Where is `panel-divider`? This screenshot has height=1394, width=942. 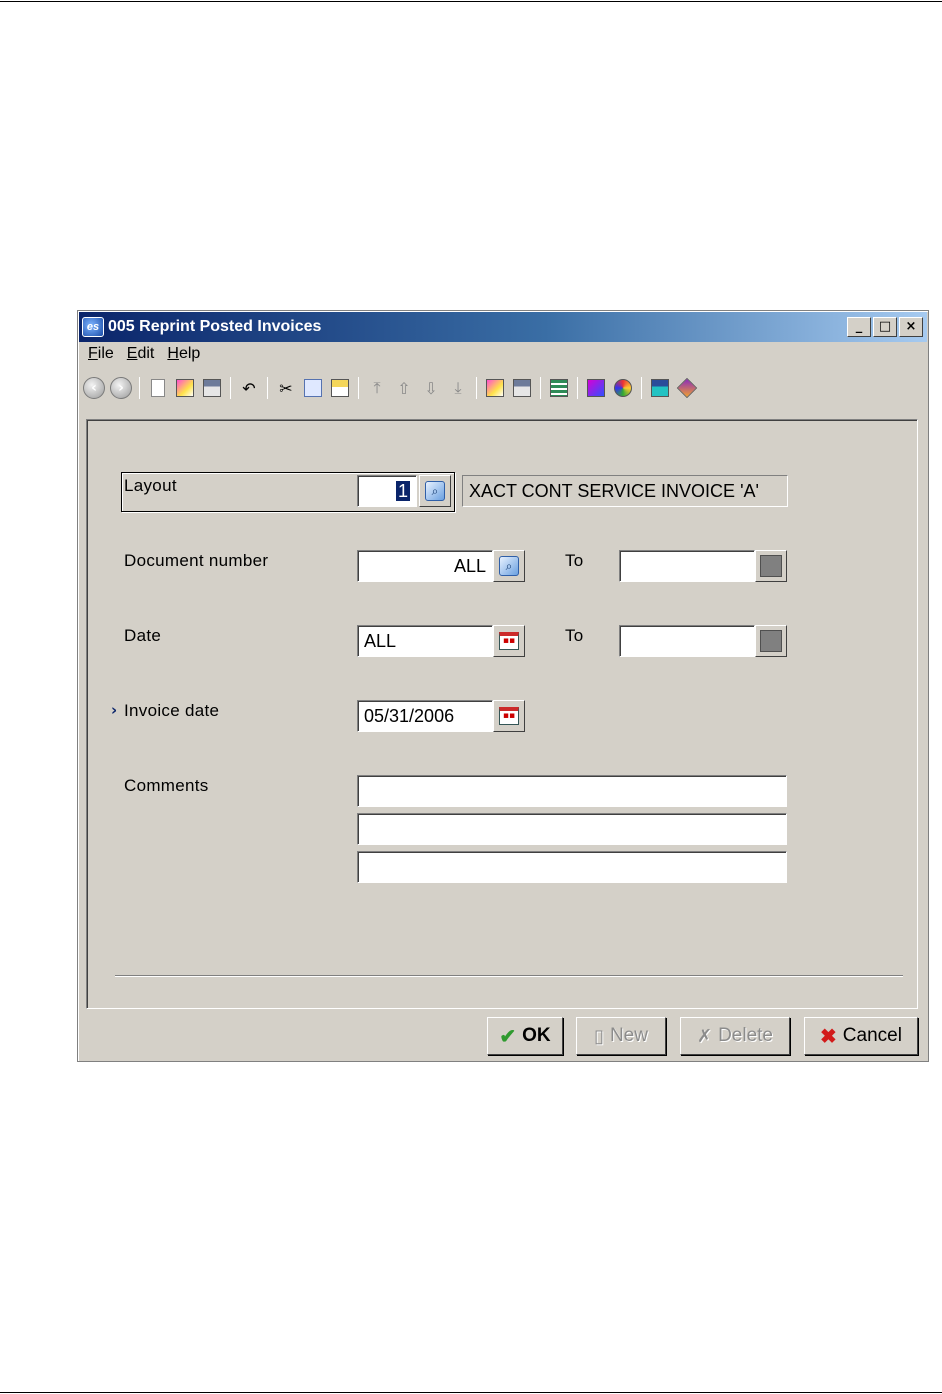
panel-divider is located at coordinates (509, 976).